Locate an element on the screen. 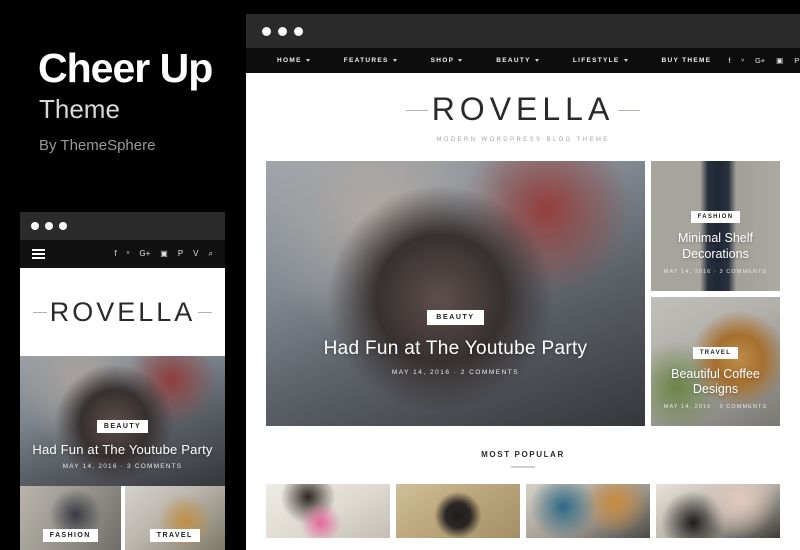 Image resolution: width=800 pixels, height=550 pixels. author-credit: By ThemeSphere is located at coordinates (97, 145).